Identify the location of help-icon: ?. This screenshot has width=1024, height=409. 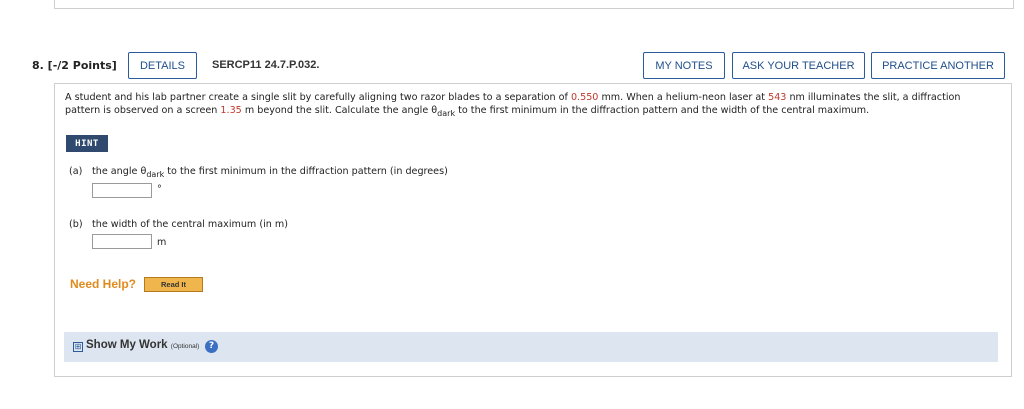
(211, 346).